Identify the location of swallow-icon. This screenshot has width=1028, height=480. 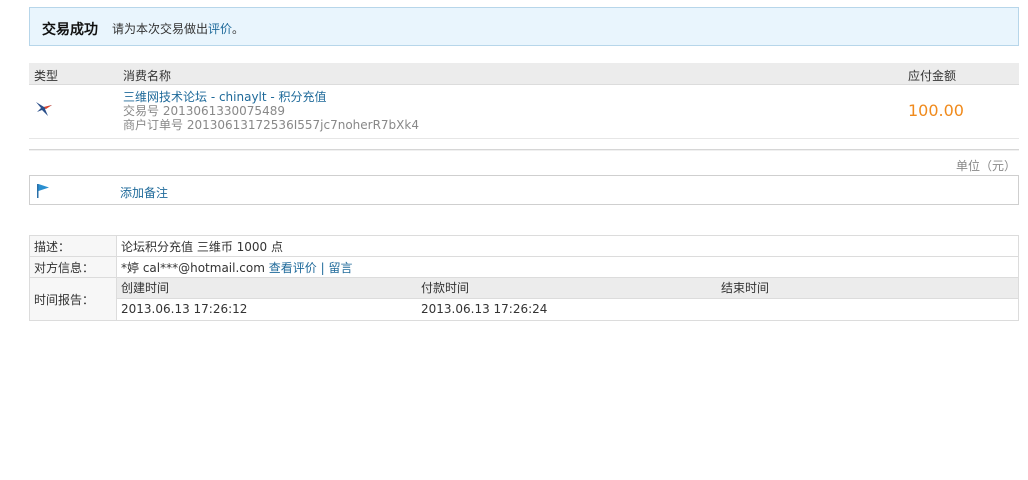
(44, 109).